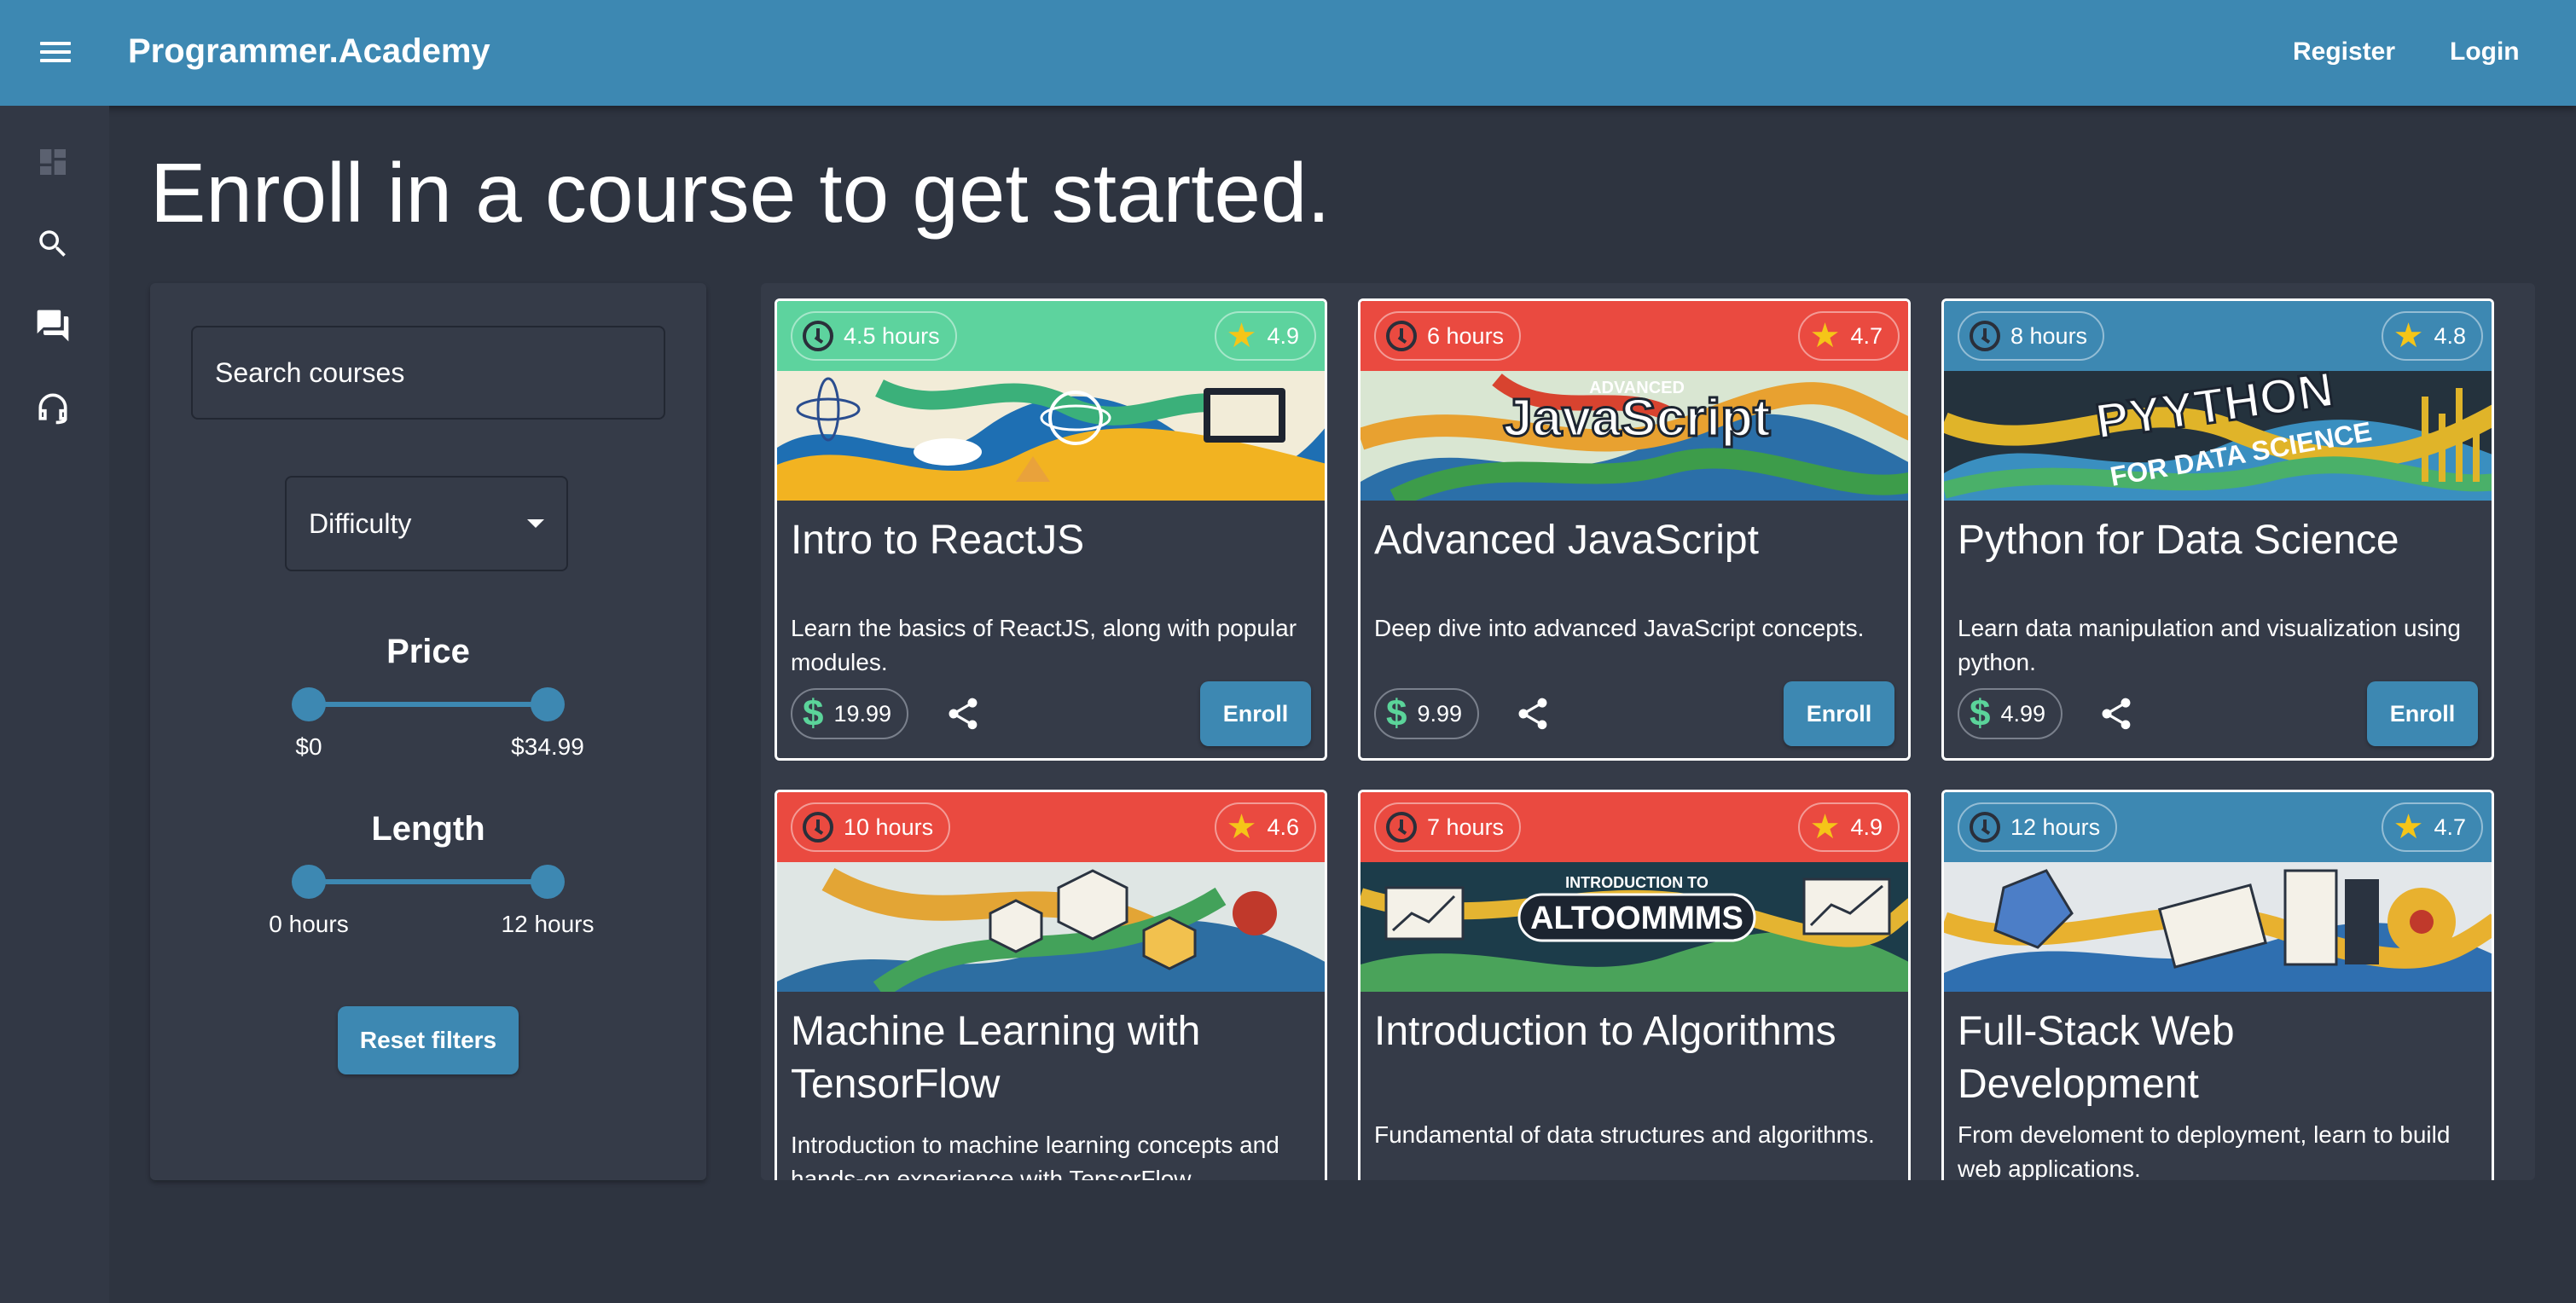  Describe the element at coordinates (862, 714) in the screenshot. I see `price-text: 19.99` at that location.